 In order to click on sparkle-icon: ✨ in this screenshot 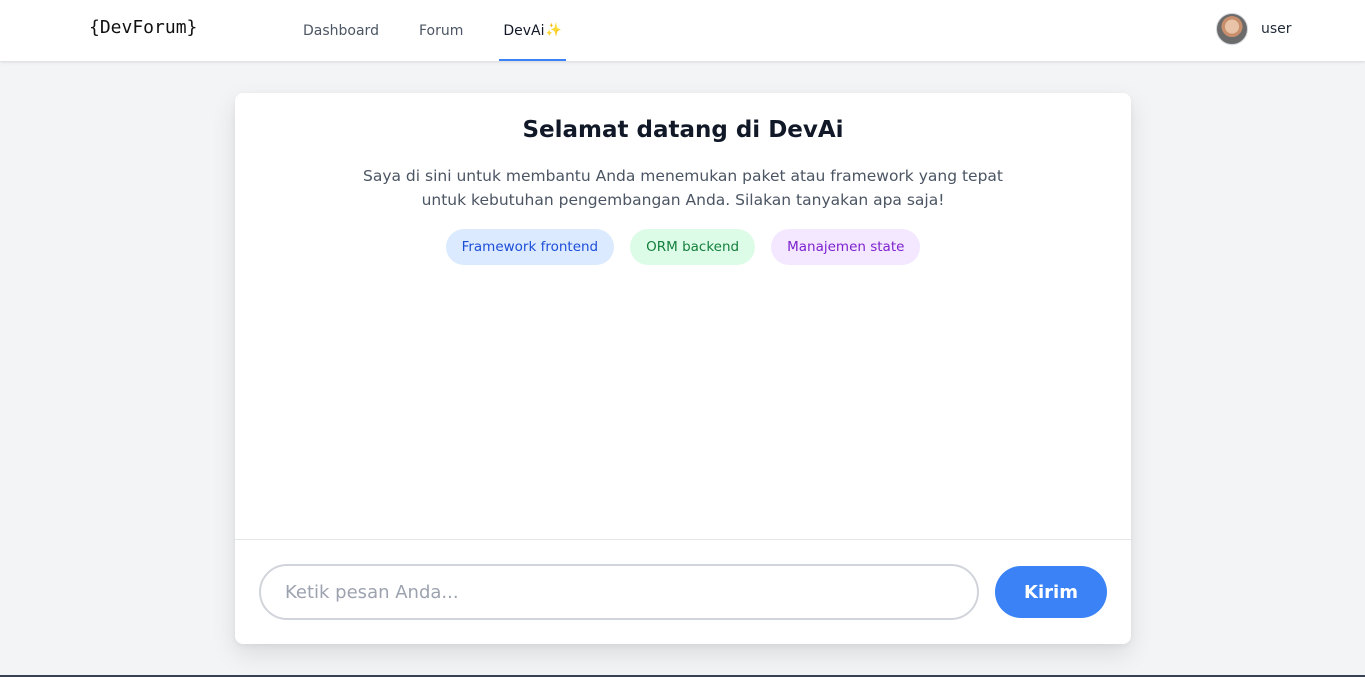, I will do `click(553, 30)`.